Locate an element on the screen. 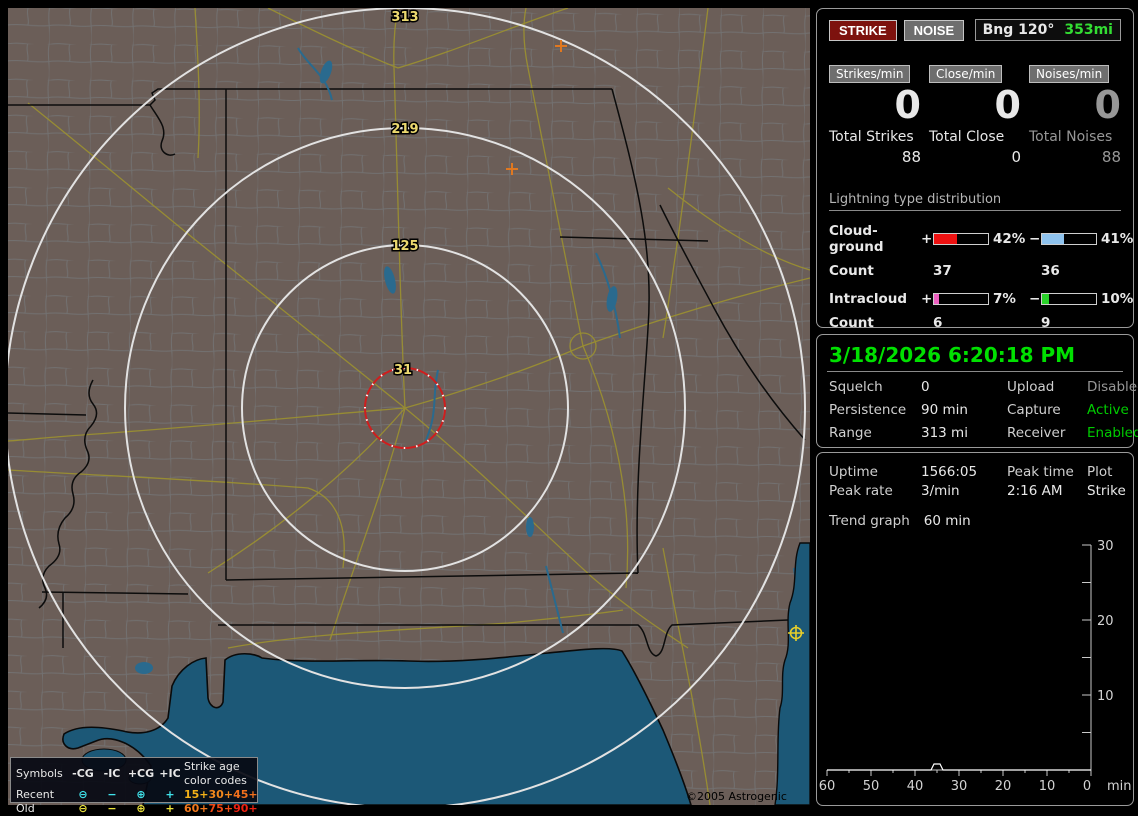 The height and width of the screenshot is (816, 1138). peak-rate-value: 3/min is located at coordinates (940, 491).